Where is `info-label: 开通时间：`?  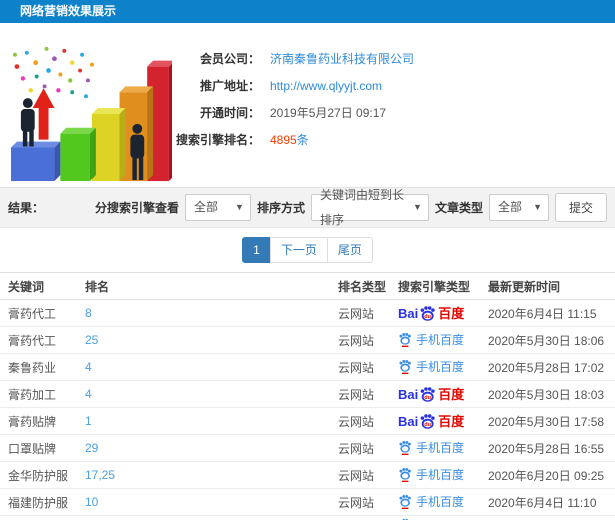 info-label: 开通时间： is located at coordinates (229, 113).